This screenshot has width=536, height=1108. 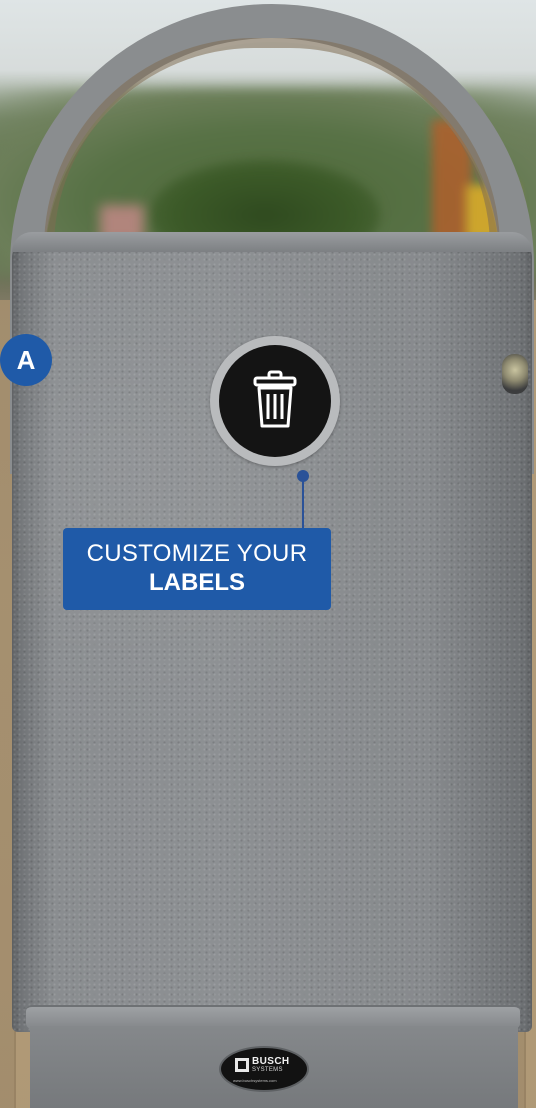 What do you see at coordinates (197, 582) in the screenshot?
I see `callout-text-line2: LABELS` at bounding box center [197, 582].